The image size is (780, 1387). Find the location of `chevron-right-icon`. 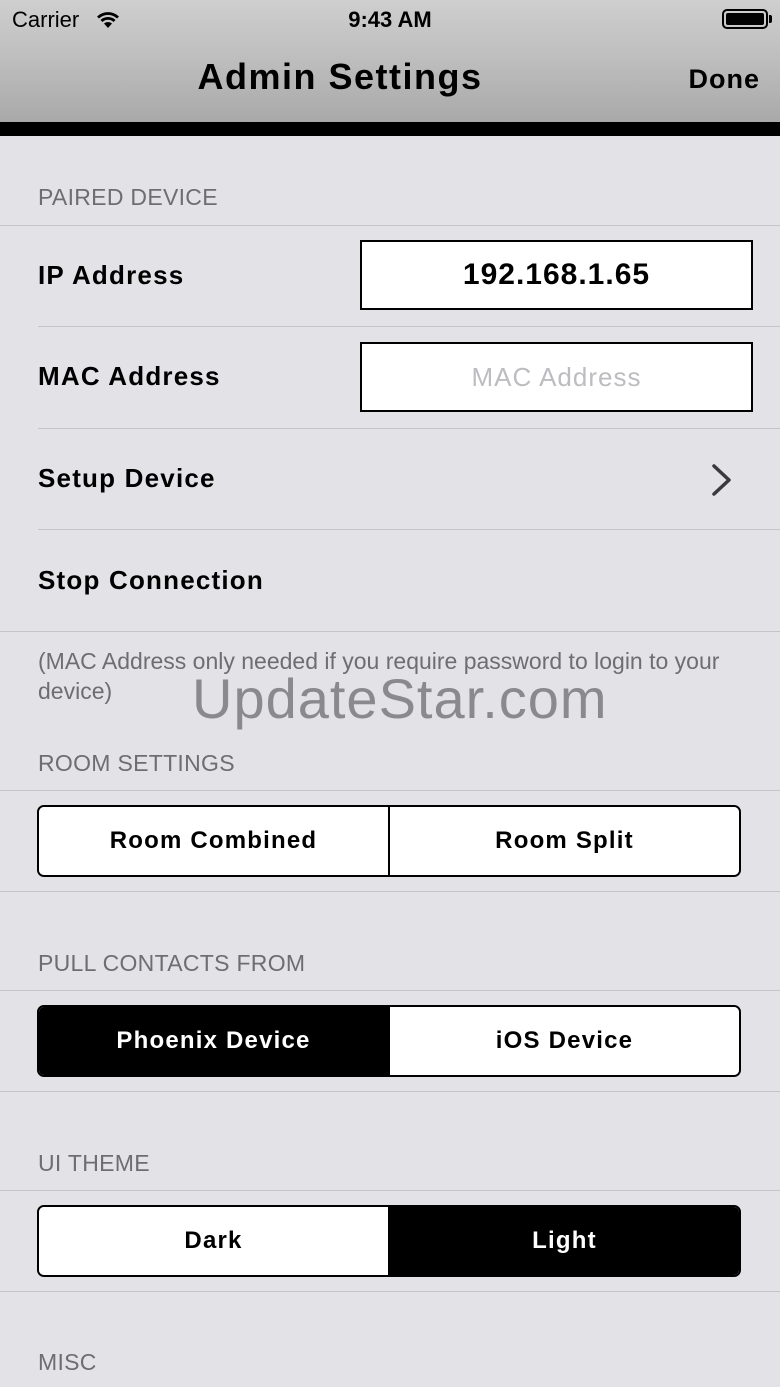

chevron-right-icon is located at coordinates (721, 480).